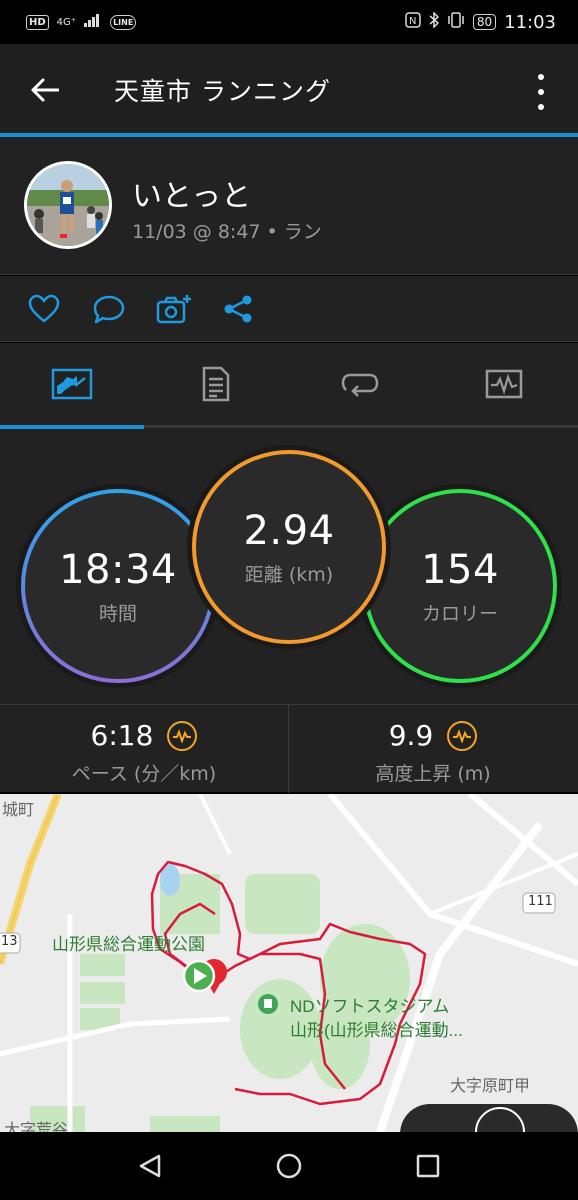  I want to click on map-label-park: 山形県総合運動公園, so click(128, 944).